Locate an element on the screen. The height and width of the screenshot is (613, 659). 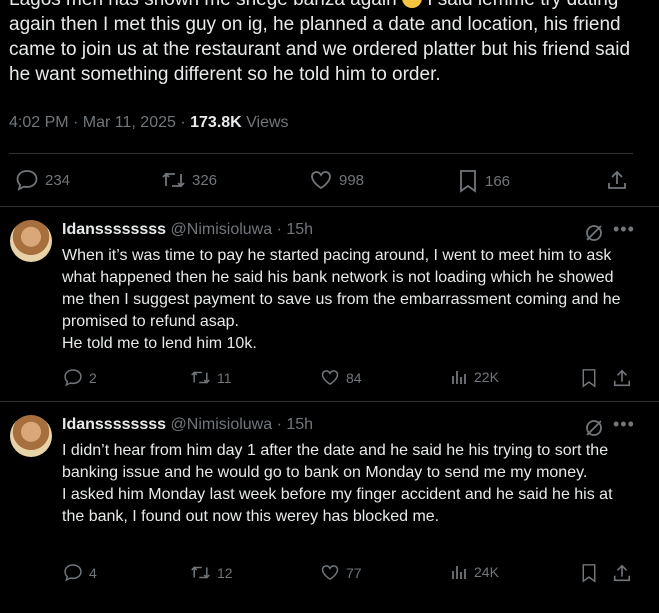
bookmark-count: 166 is located at coordinates (498, 181).